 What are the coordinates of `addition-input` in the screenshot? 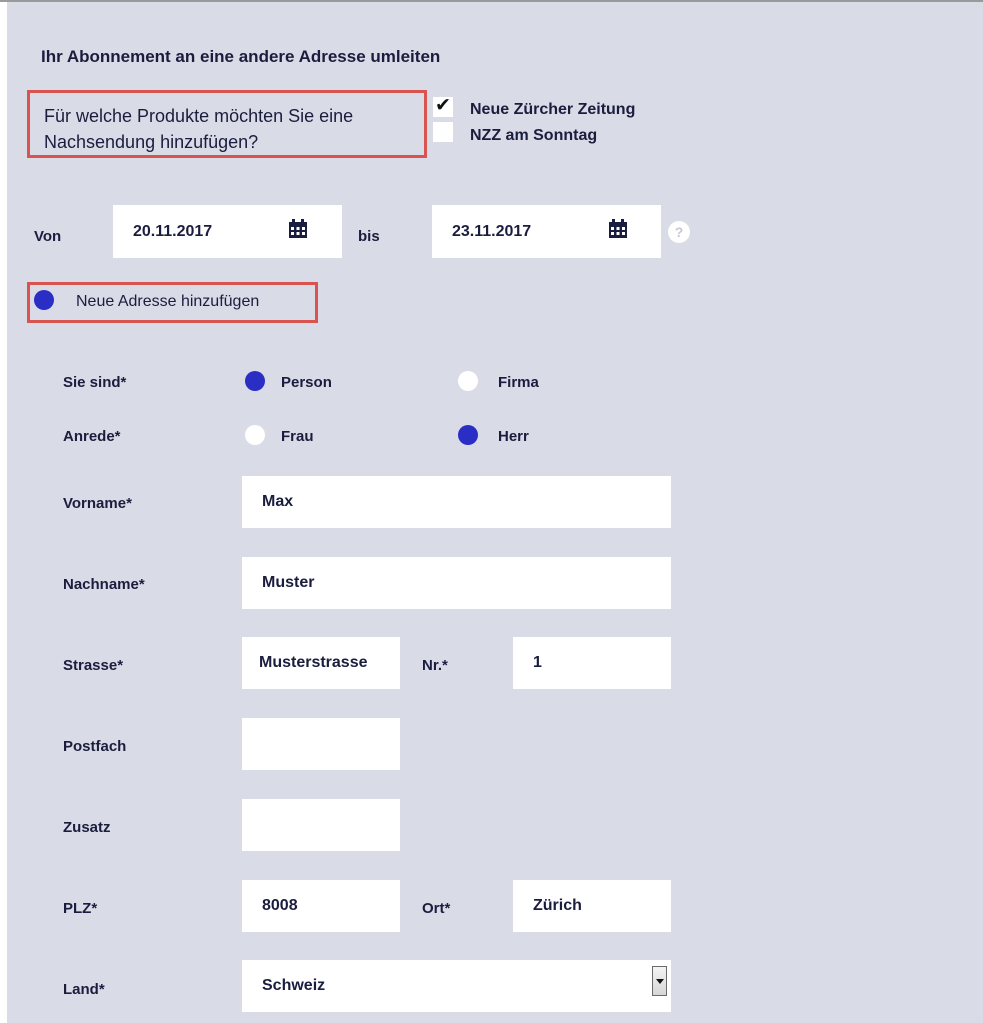 It's located at (321, 825).